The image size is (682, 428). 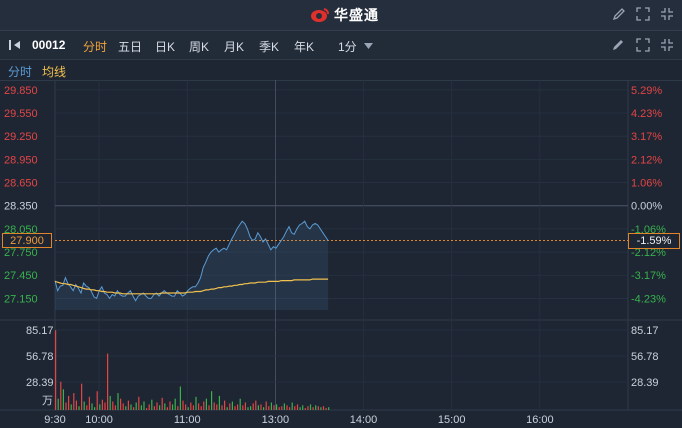 What do you see at coordinates (646, 160) in the screenshot?
I see `pct-tick-label: 2.12%` at bounding box center [646, 160].